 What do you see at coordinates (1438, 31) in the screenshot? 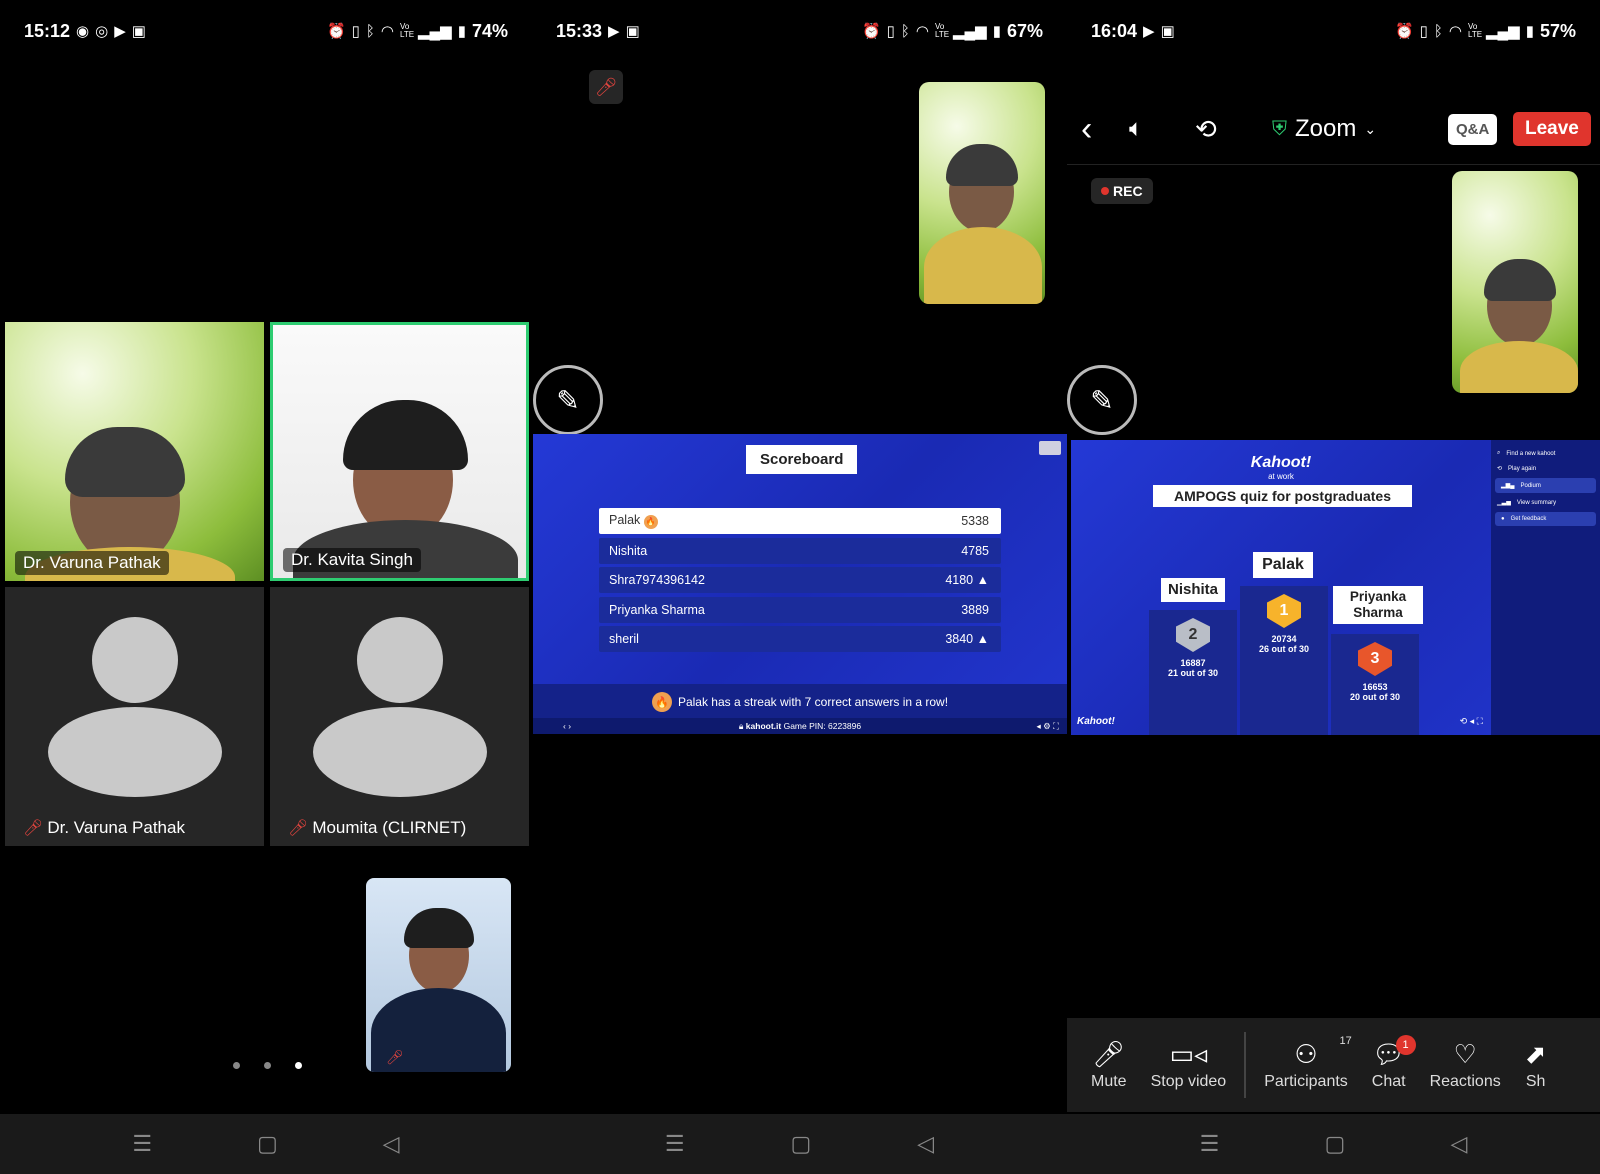
I see `bluetooth-icon: ᛒ` at bounding box center [1438, 31].